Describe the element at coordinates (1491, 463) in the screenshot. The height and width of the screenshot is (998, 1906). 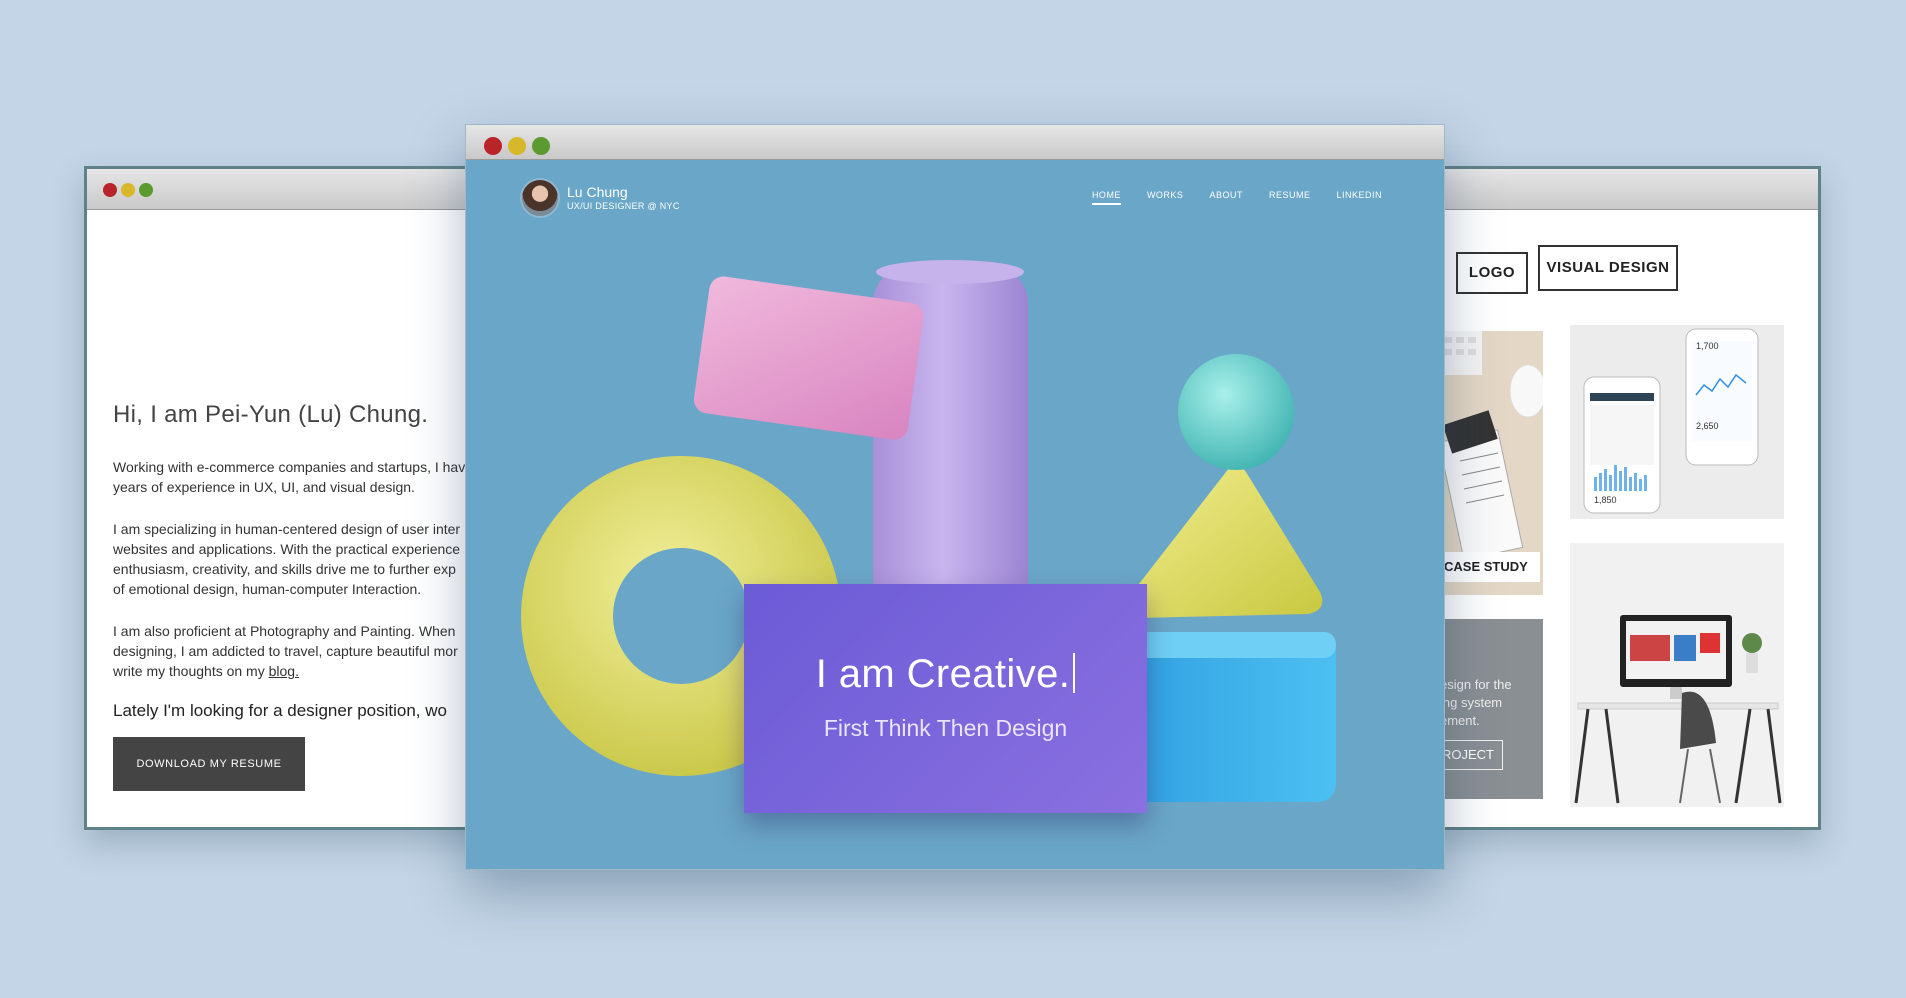
I see `case-study-tile: CASE STUDY` at that location.